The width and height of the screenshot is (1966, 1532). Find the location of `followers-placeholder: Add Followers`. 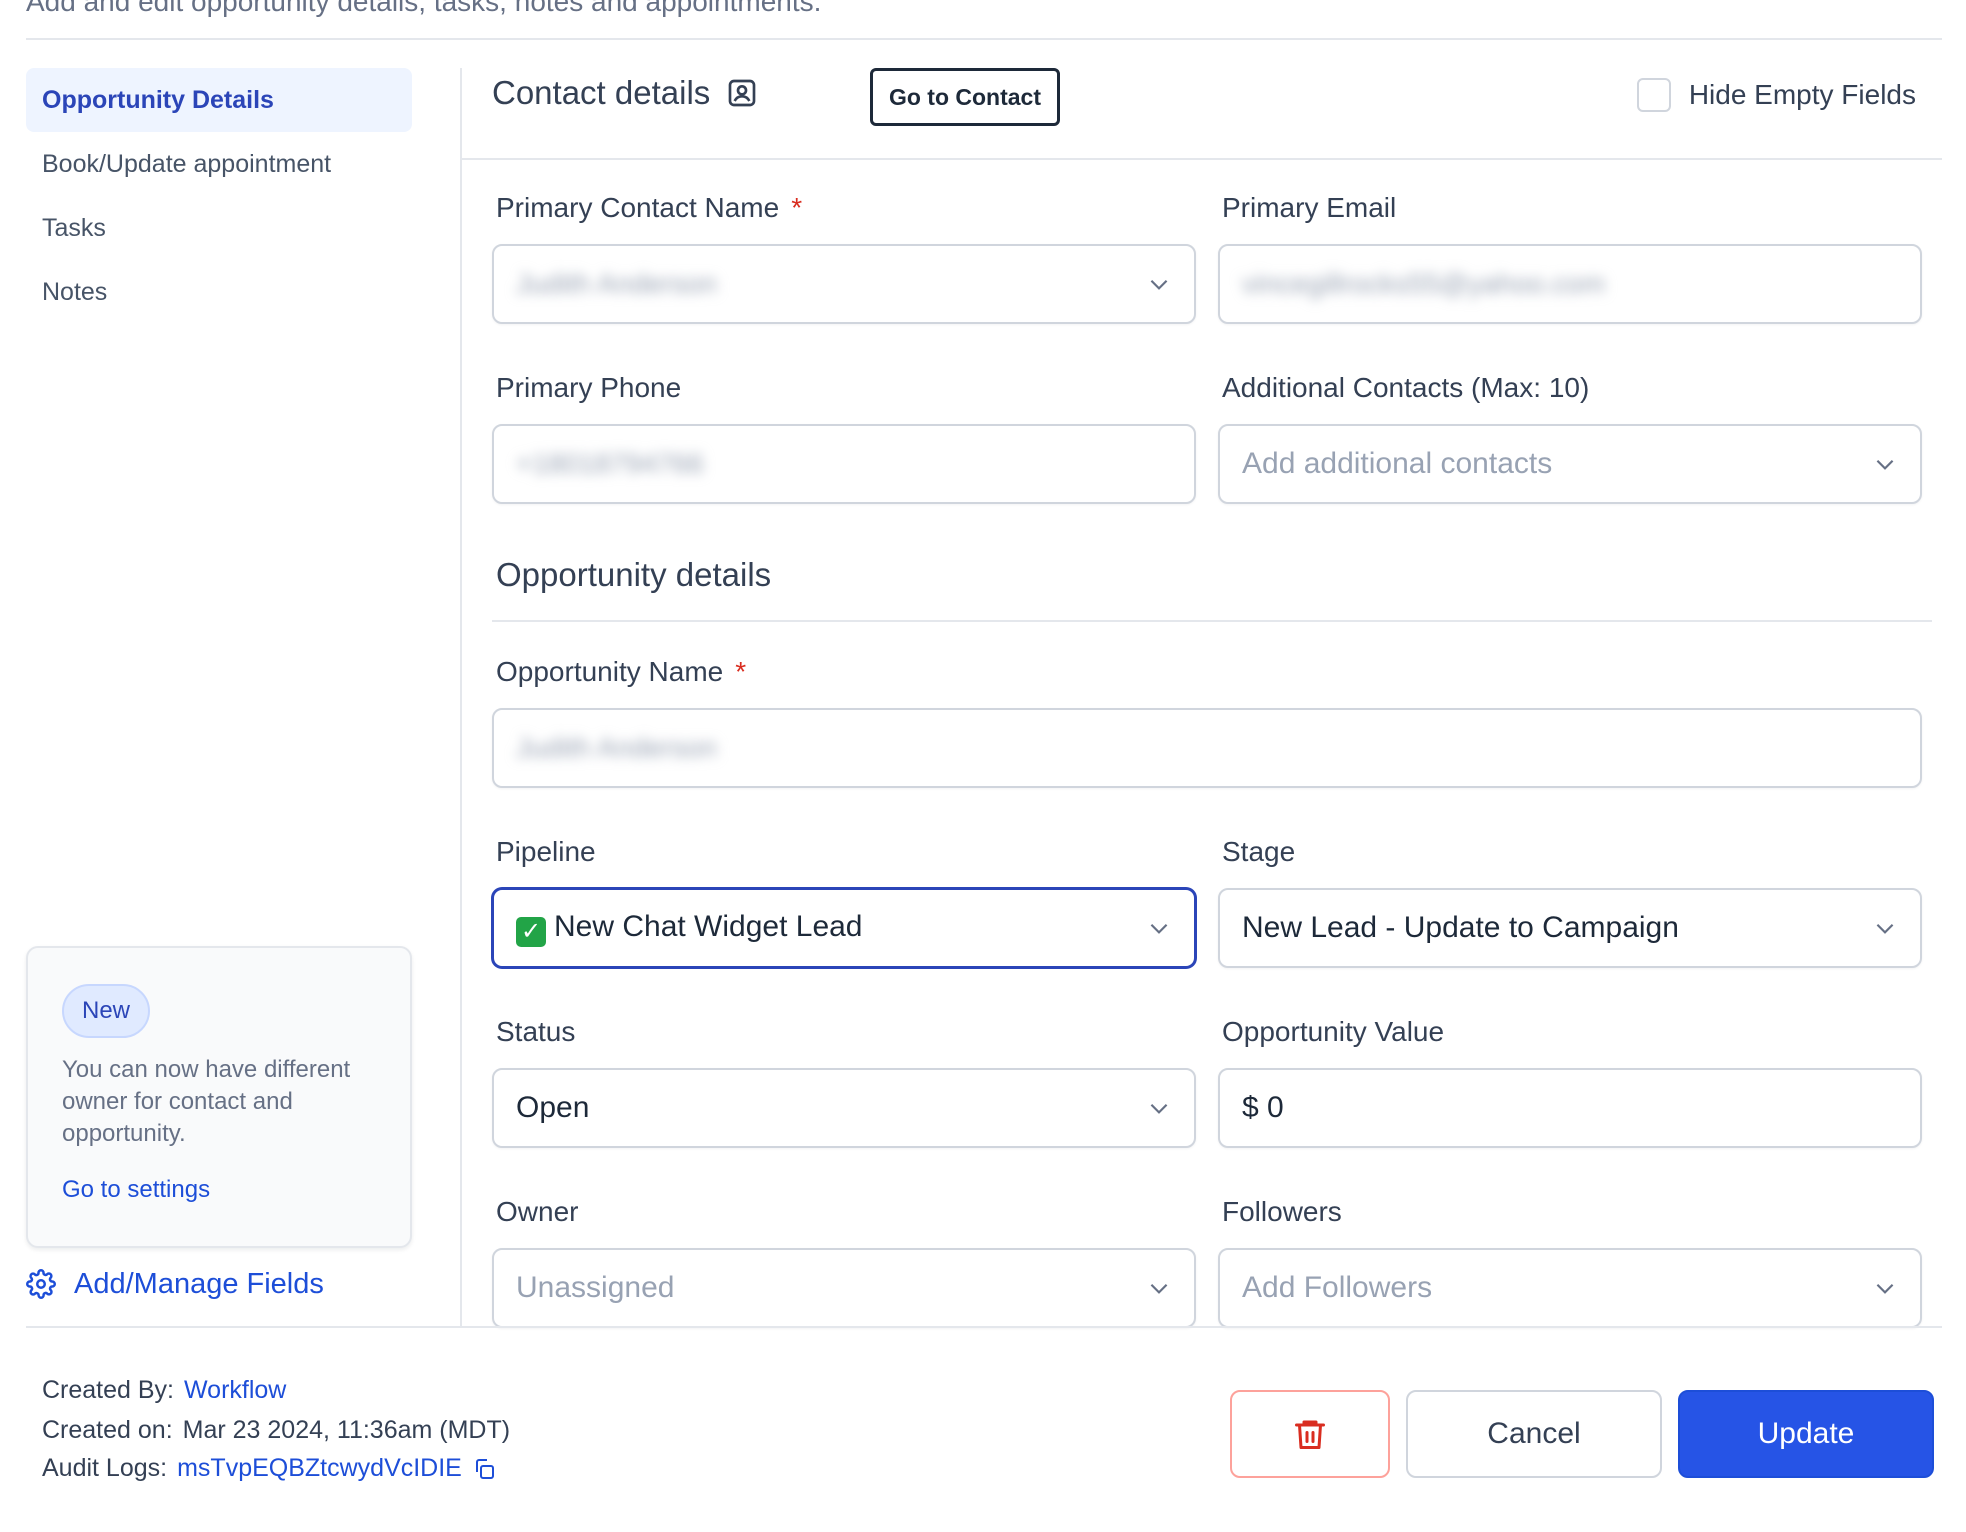

followers-placeholder: Add Followers is located at coordinates (1337, 1287).